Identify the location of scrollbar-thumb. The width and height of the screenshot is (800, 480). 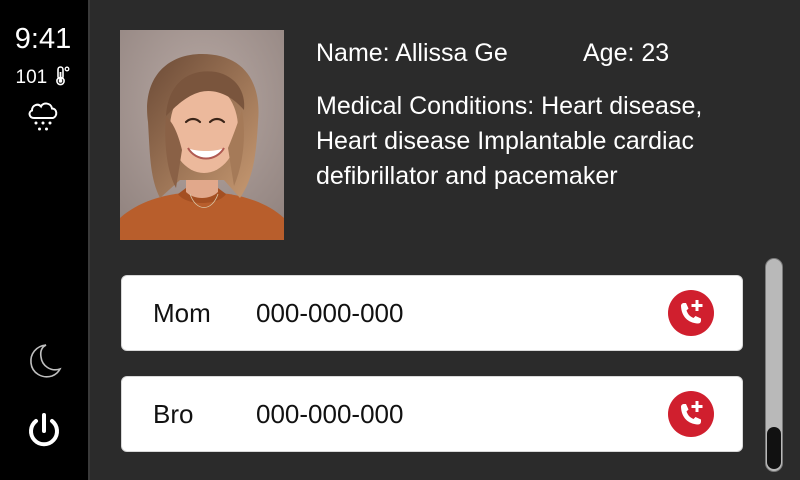
(774, 448).